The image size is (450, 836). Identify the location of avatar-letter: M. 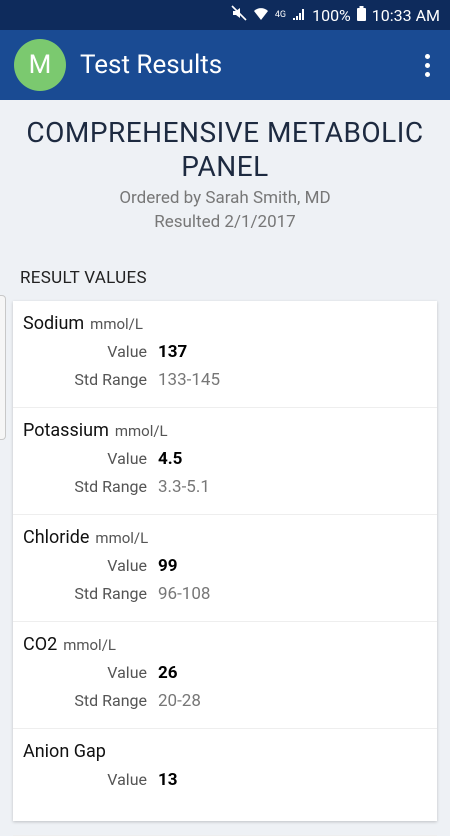
(40, 65).